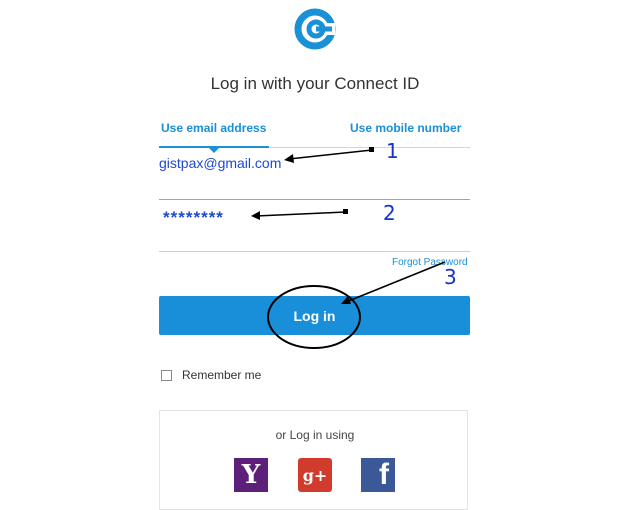 This screenshot has width=640, height=510. Describe the element at coordinates (405, 128) in the screenshot. I see `tab-mobile: Use mobile number` at that location.